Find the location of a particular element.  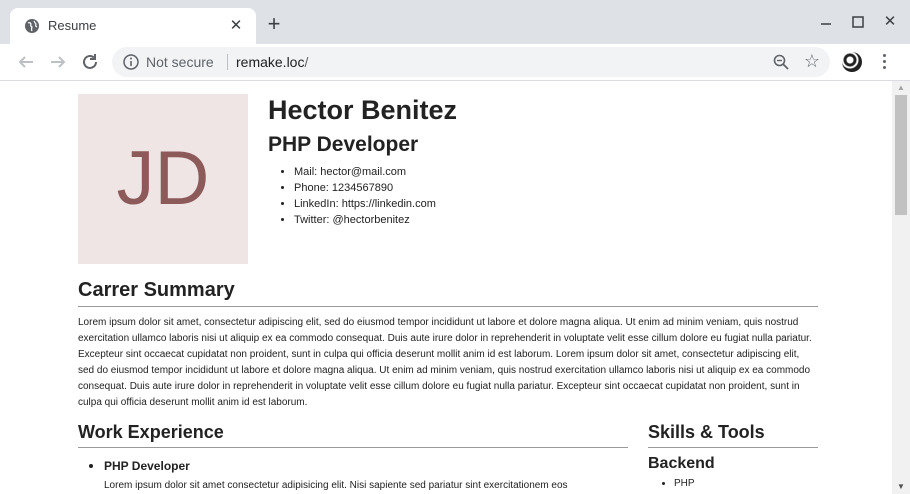

skills-divider is located at coordinates (733, 447).